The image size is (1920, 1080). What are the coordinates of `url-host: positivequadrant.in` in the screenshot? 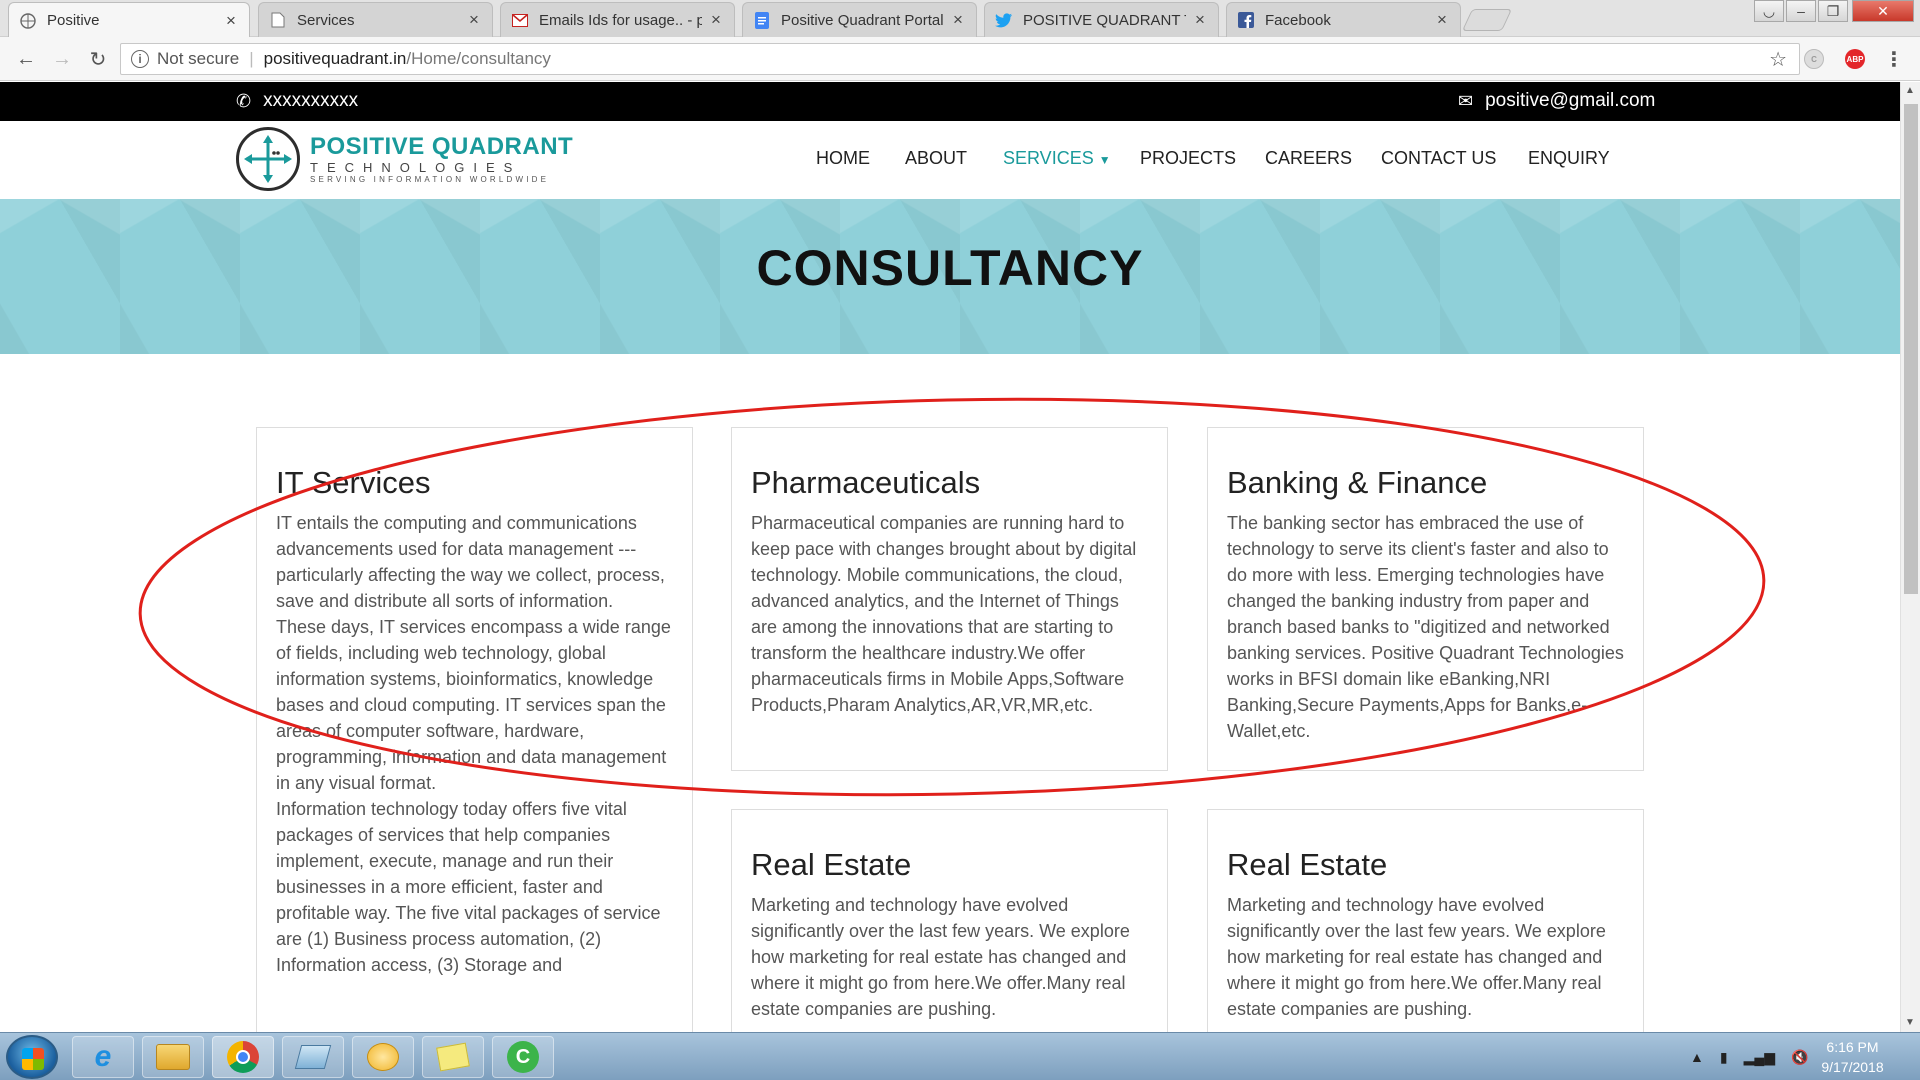 It's located at (335, 58).